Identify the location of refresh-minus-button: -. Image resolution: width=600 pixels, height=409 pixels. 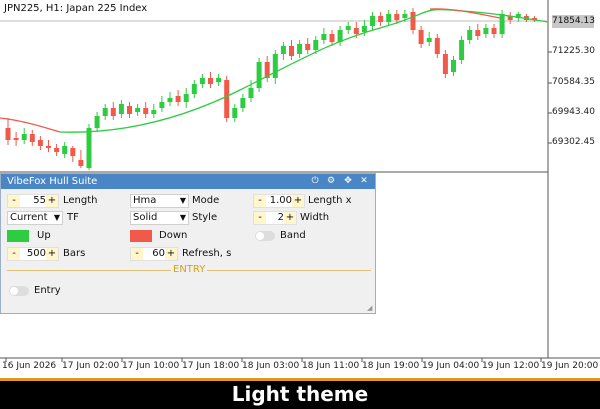
(137, 254).